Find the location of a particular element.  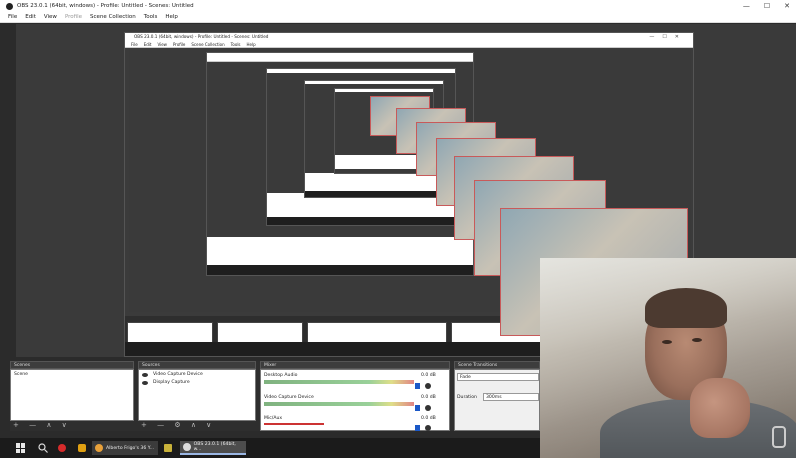

nested-menu-file: File is located at coordinates (134, 44).